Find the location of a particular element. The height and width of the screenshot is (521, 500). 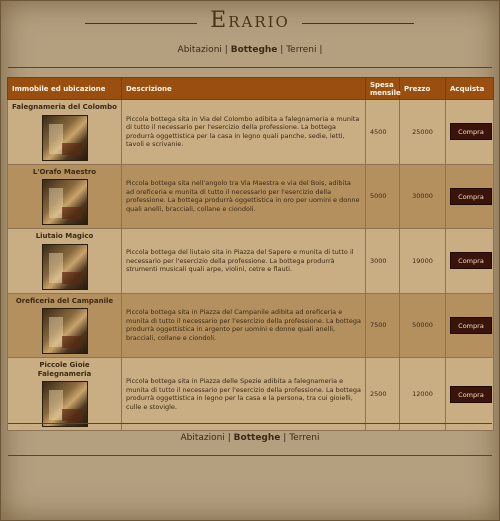

shop-price: 25000 is located at coordinates (422, 132).